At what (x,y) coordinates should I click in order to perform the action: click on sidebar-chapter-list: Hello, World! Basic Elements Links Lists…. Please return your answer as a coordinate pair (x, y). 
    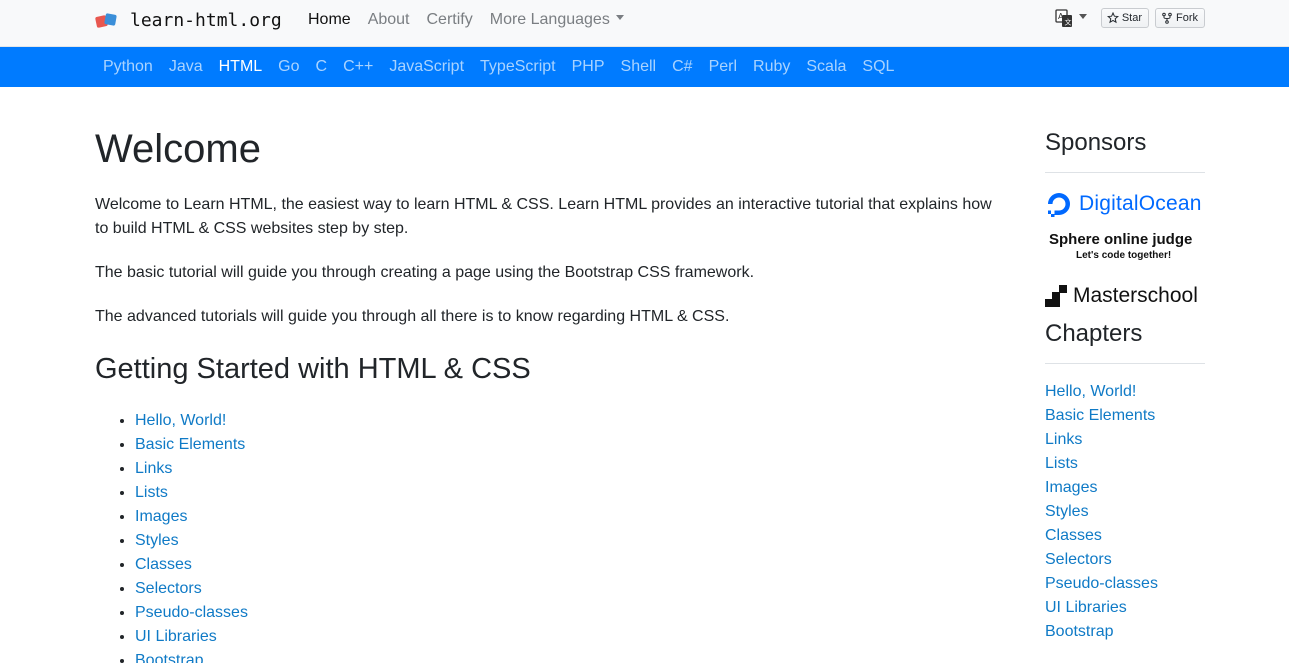
    Looking at the image, I should click on (1125, 512).